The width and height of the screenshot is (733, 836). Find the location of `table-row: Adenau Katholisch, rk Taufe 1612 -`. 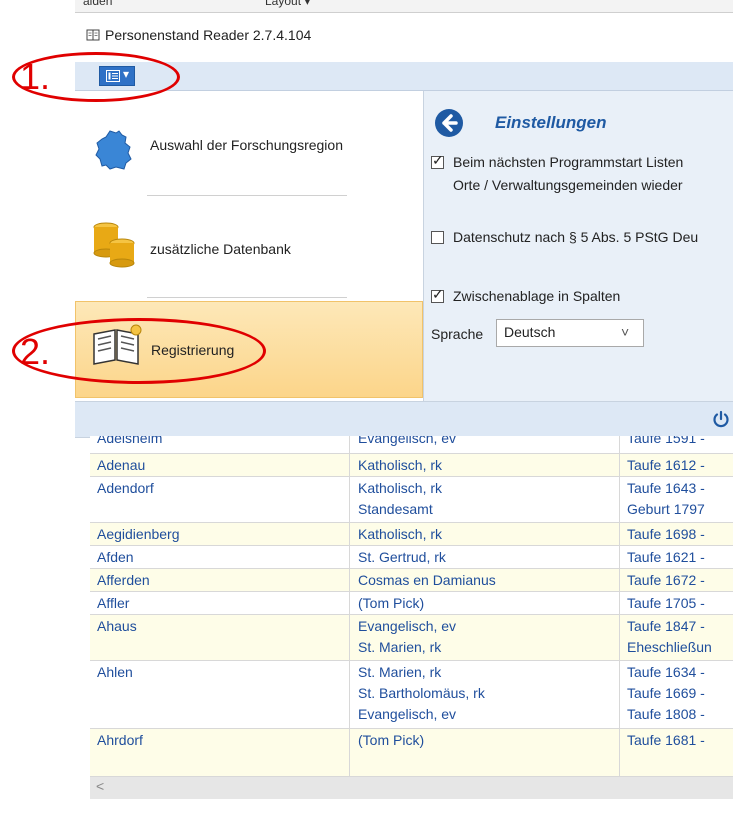

table-row: Adenau Katholisch, rk Taufe 1612 - is located at coordinates (411, 465).